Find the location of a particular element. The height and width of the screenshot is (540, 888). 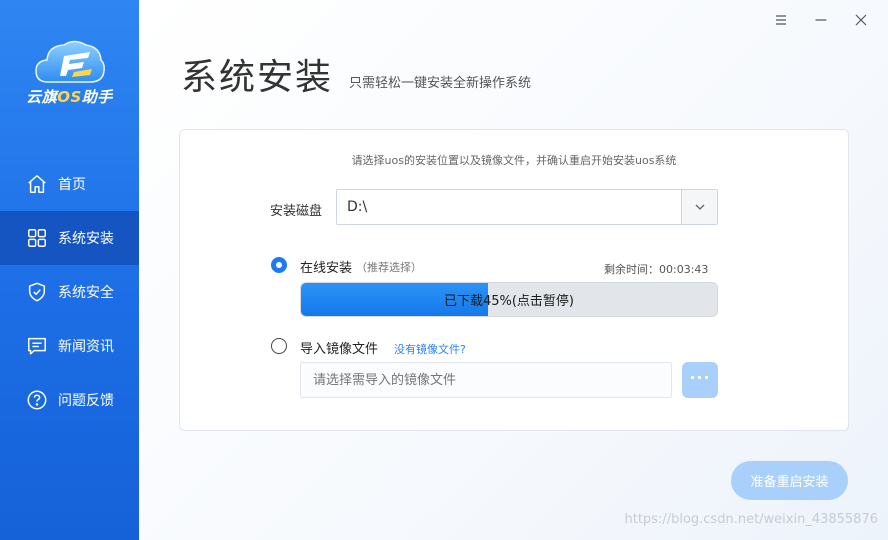

online-install-radio is located at coordinates (279, 265).